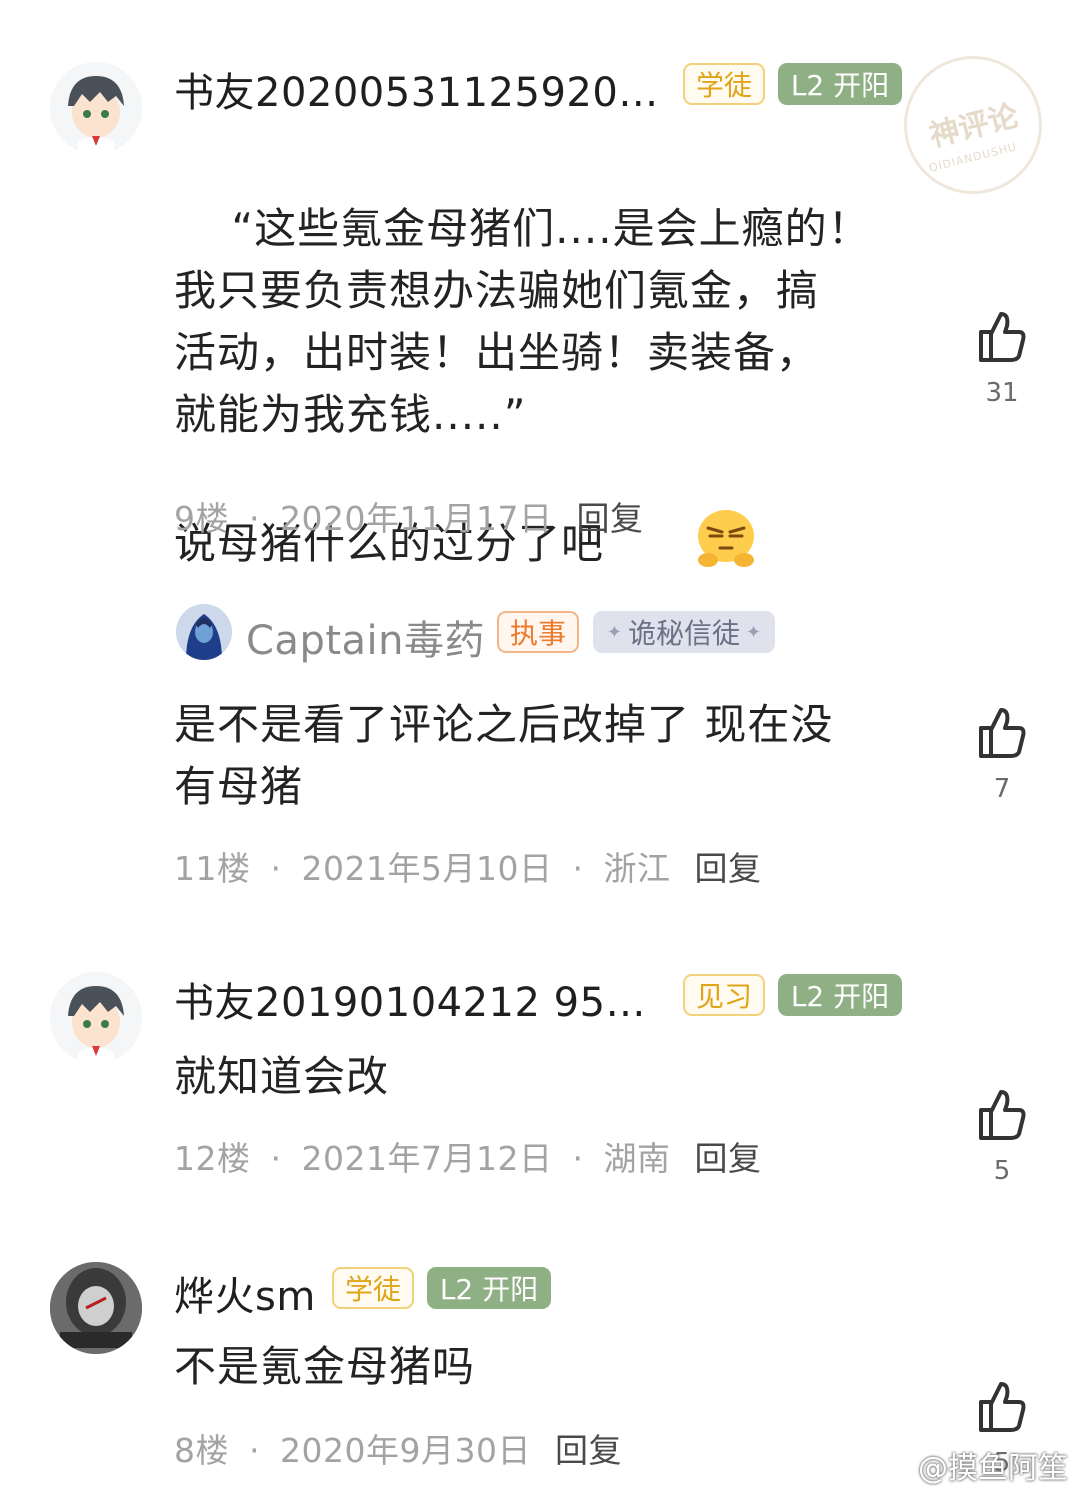 The height and width of the screenshot is (1497, 1080). Describe the element at coordinates (212, 1158) in the screenshot. I see `floor-number: 12楼` at that location.